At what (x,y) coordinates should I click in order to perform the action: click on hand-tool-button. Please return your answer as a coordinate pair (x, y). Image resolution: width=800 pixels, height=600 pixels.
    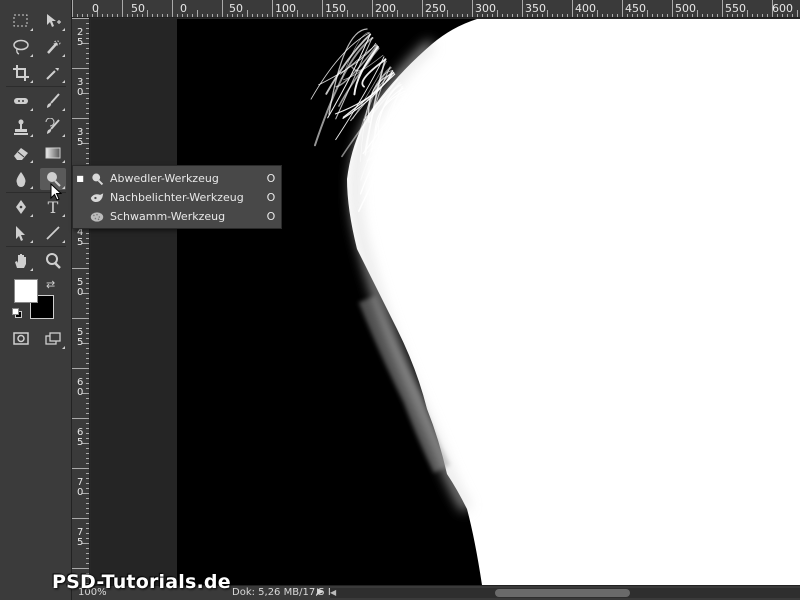
    Looking at the image, I should click on (21, 261).